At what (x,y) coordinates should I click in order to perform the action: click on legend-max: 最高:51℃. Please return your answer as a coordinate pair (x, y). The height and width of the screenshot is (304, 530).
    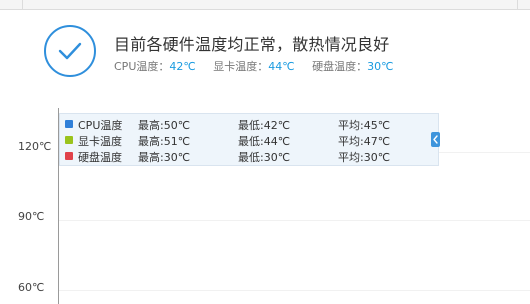
    Looking at the image, I should click on (164, 141).